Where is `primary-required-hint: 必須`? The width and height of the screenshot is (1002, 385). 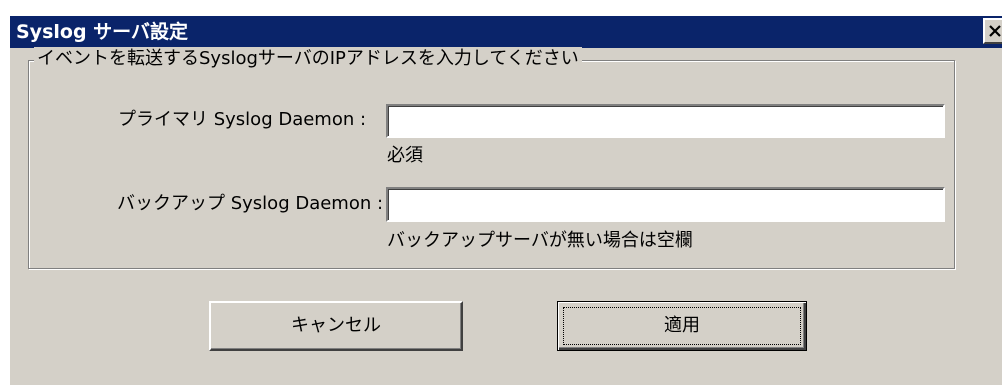 primary-required-hint: 必須 is located at coordinates (405, 155).